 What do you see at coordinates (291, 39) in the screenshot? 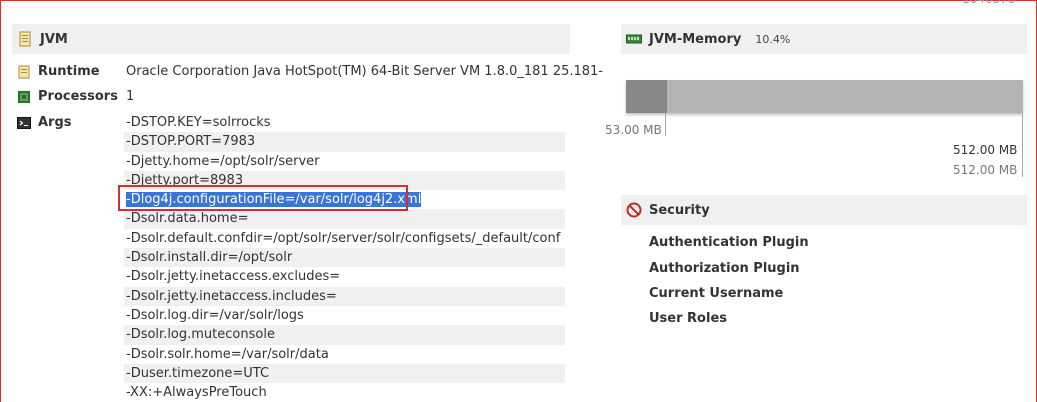
I see `jvm-header: JVM` at bounding box center [291, 39].